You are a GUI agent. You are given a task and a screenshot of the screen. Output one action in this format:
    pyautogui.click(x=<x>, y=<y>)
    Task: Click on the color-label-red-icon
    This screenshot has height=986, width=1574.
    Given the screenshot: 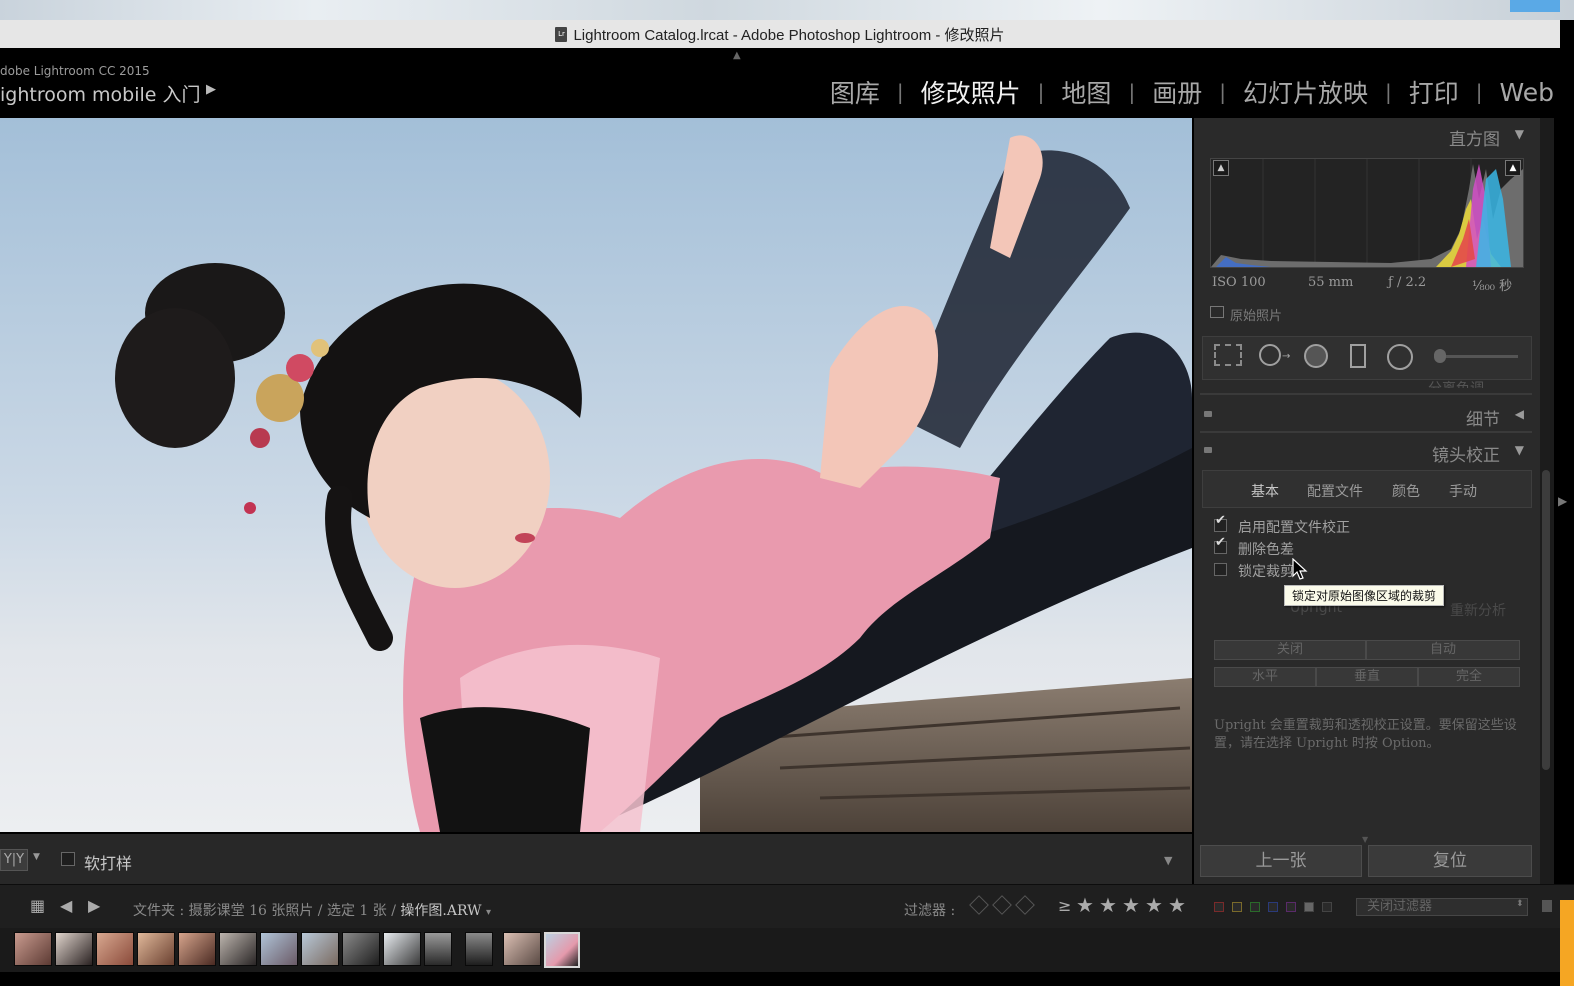 What is the action you would take?
    pyautogui.click(x=1219, y=907)
    